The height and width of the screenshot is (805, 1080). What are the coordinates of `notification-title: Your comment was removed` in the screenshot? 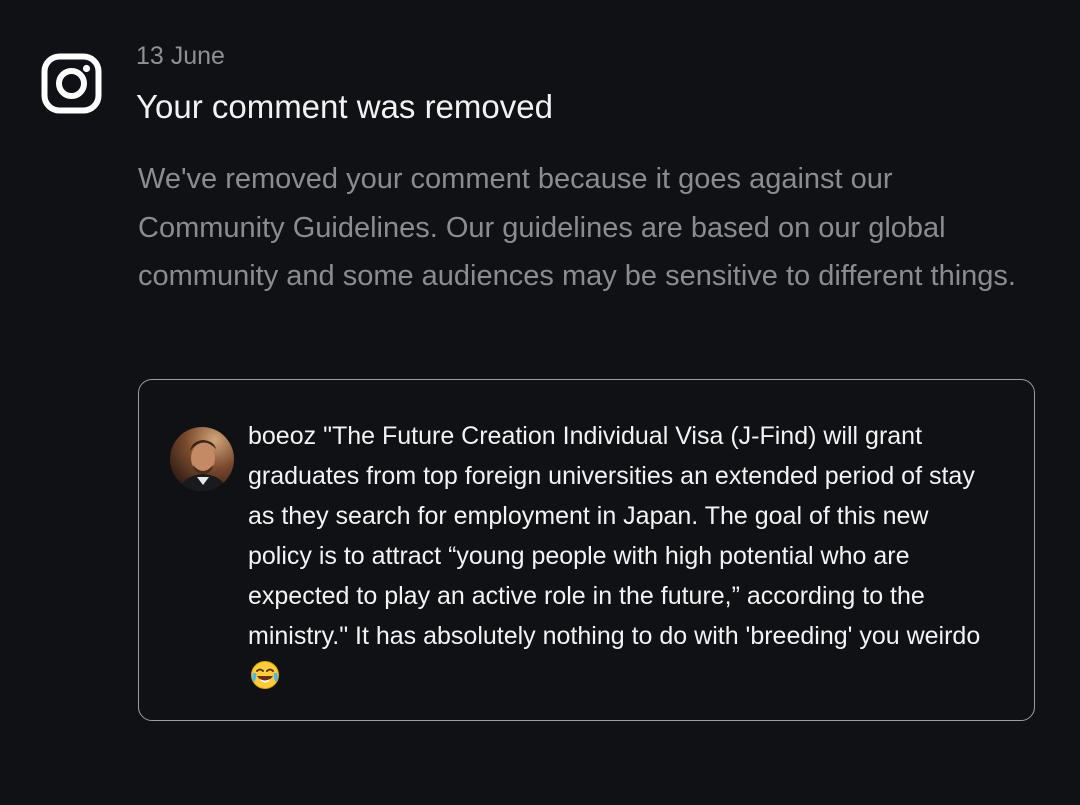 It's located at (344, 106).